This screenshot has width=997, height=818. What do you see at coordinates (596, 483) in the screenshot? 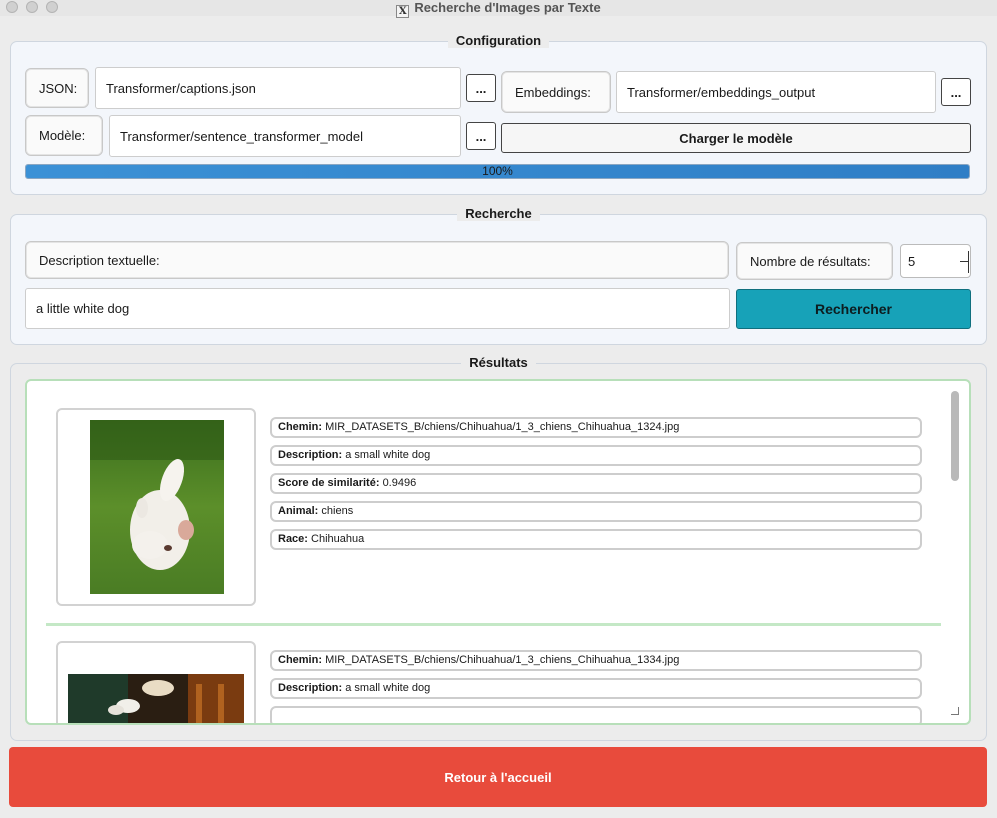
I see `result-score-row: Score de similarité: 0.9496` at bounding box center [596, 483].